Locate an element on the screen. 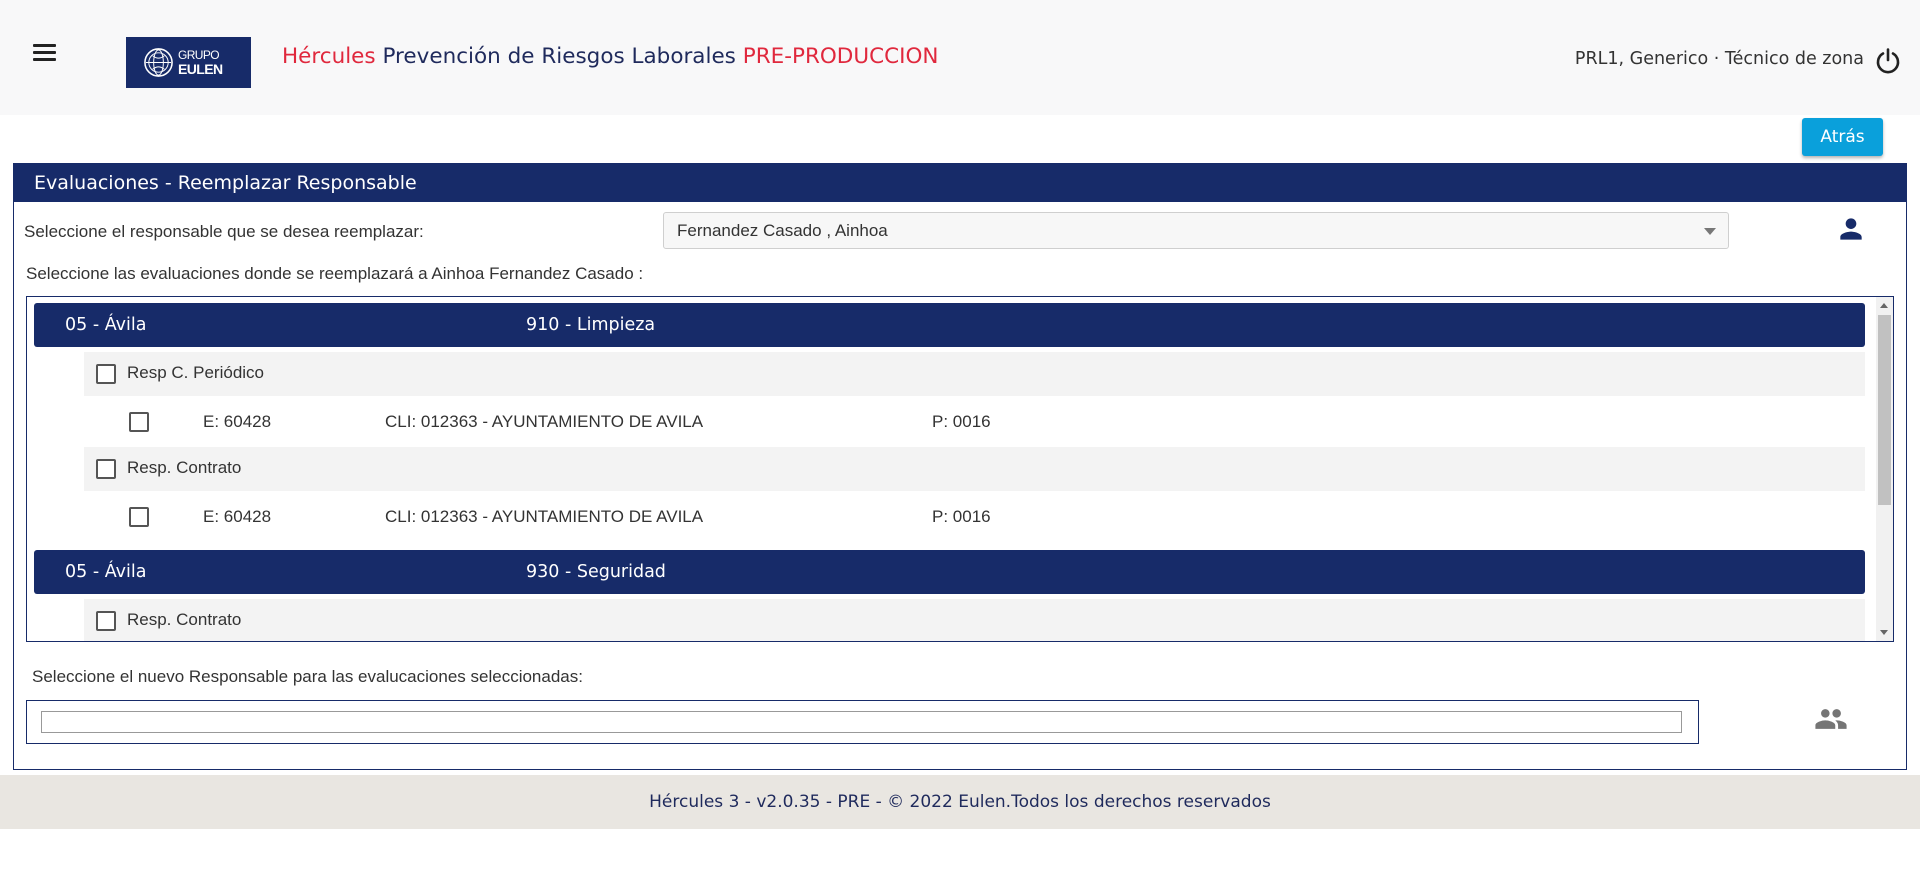  scroll-up-arrow is located at coordinates (1884, 305).